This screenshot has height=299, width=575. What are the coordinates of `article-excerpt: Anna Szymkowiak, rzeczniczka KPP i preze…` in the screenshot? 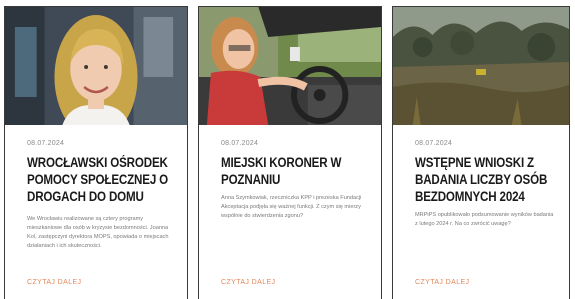 It's located at (291, 207).